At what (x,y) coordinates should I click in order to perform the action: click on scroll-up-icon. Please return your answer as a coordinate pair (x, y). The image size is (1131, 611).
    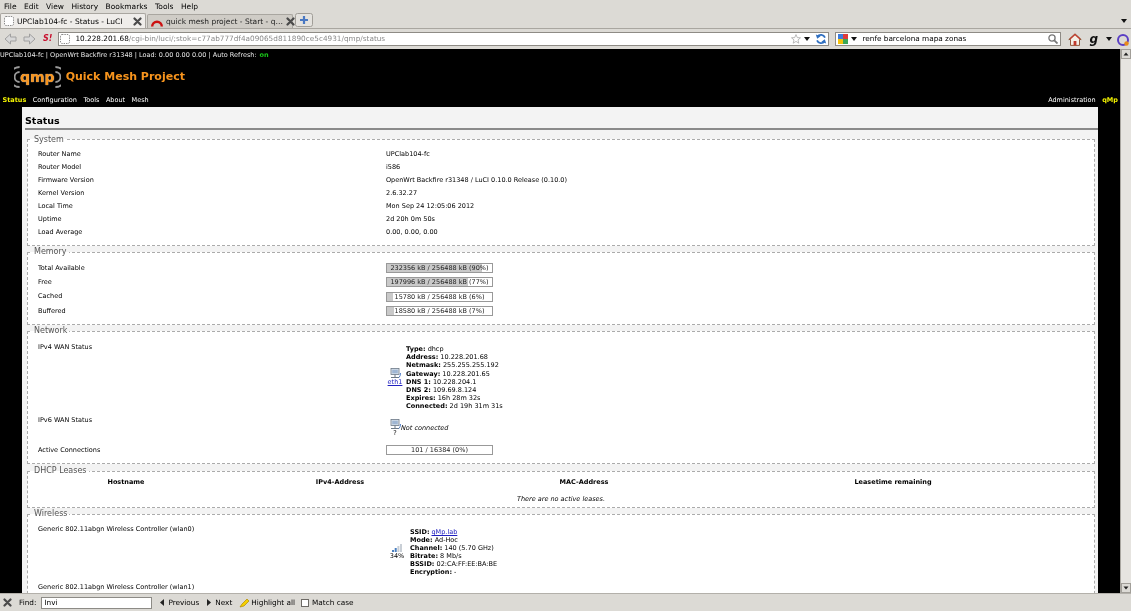
    Looking at the image, I should click on (1126, 54).